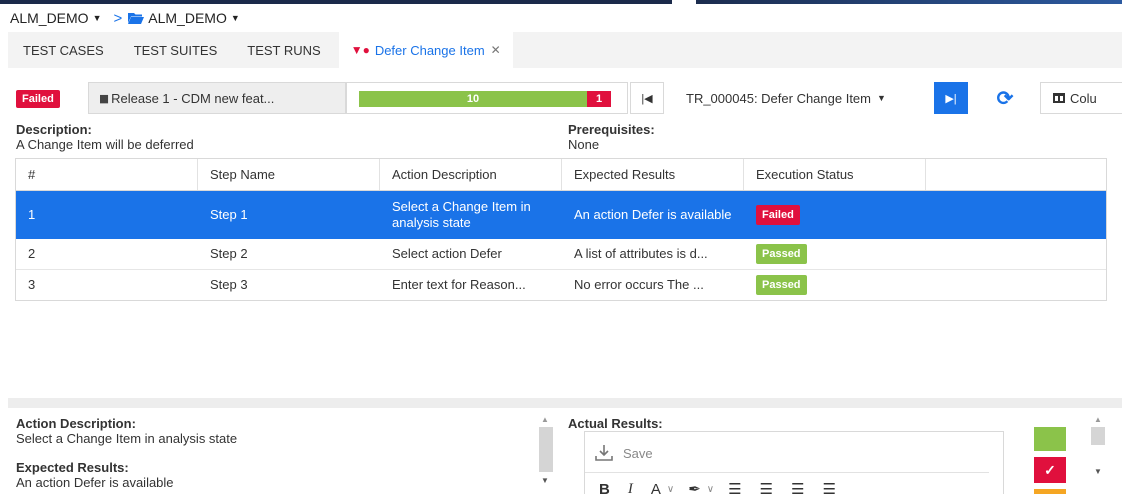 Image resolution: width=1122 pixels, height=494 pixels. What do you see at coordinates (611, 129) in the screenshot?
I see `prerequisites-label: Prerequisites:` at bounding box center [611, 129].